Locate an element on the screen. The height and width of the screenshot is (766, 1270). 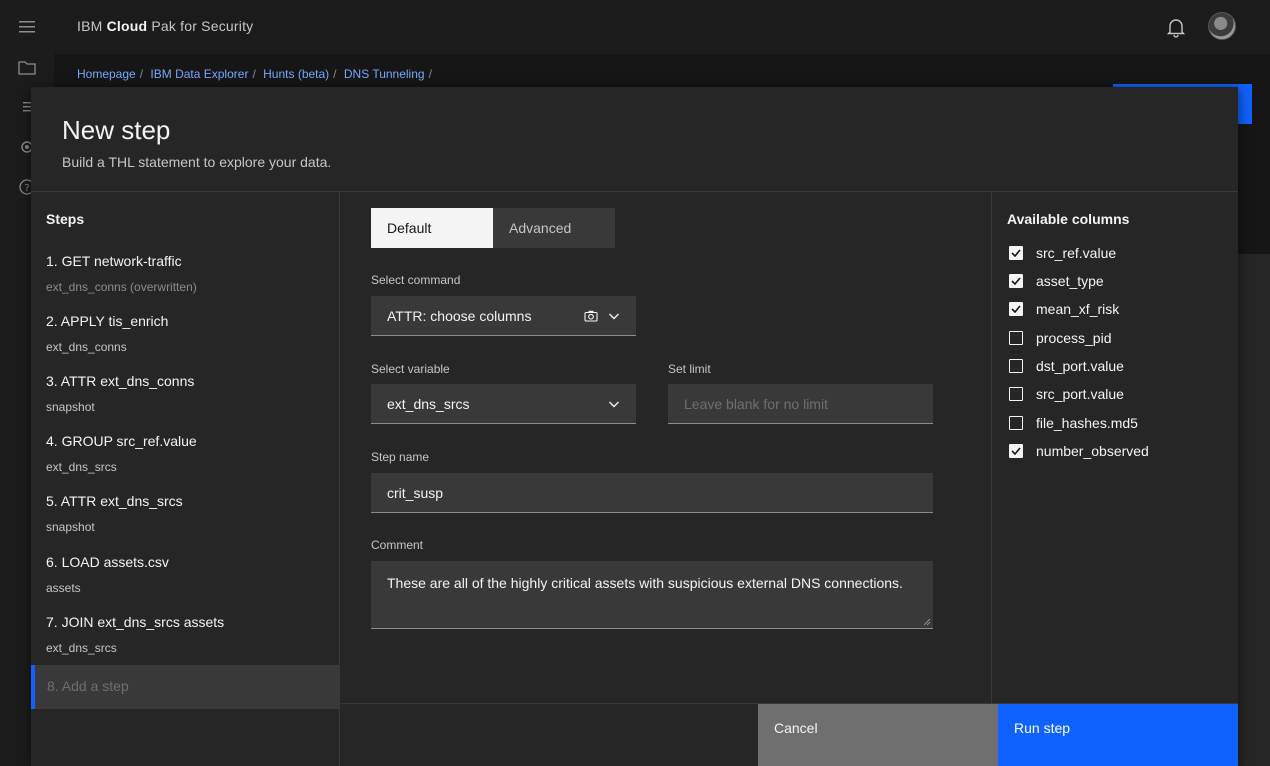
step-item: 4. GROUP src_ref.value ext_dns_srcs is located at coordinates (186, 453).